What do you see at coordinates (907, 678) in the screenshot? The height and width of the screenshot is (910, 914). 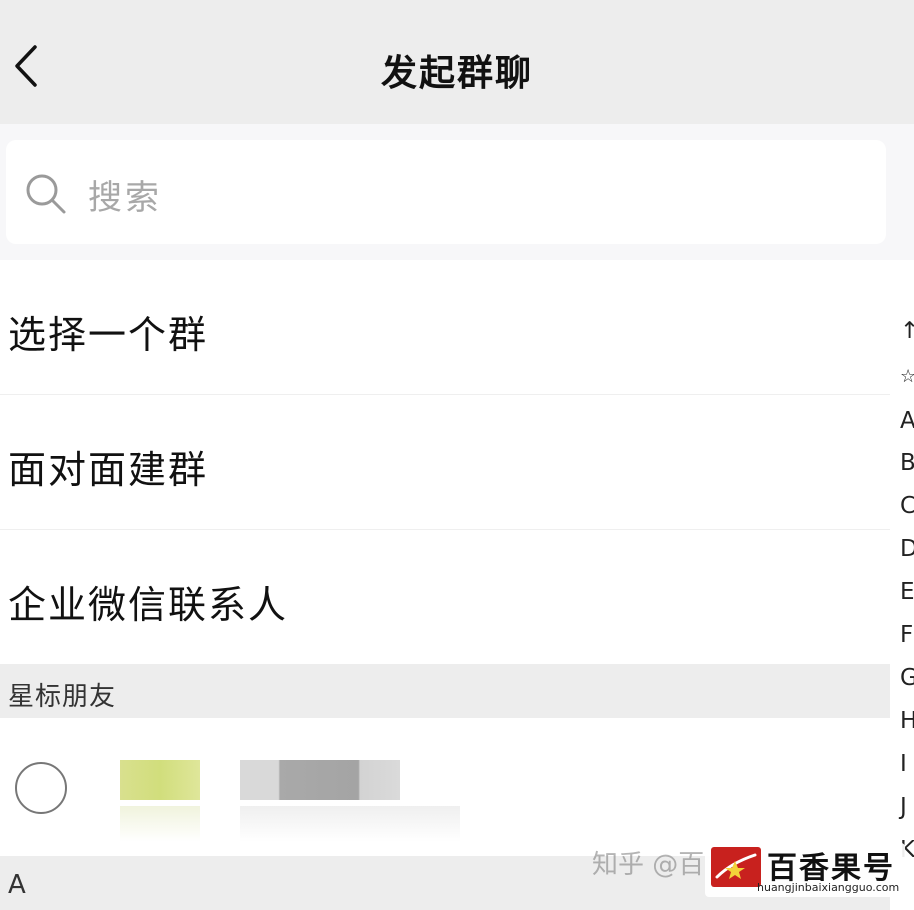 I see `index-item: G` at bounding box center [907, 678].